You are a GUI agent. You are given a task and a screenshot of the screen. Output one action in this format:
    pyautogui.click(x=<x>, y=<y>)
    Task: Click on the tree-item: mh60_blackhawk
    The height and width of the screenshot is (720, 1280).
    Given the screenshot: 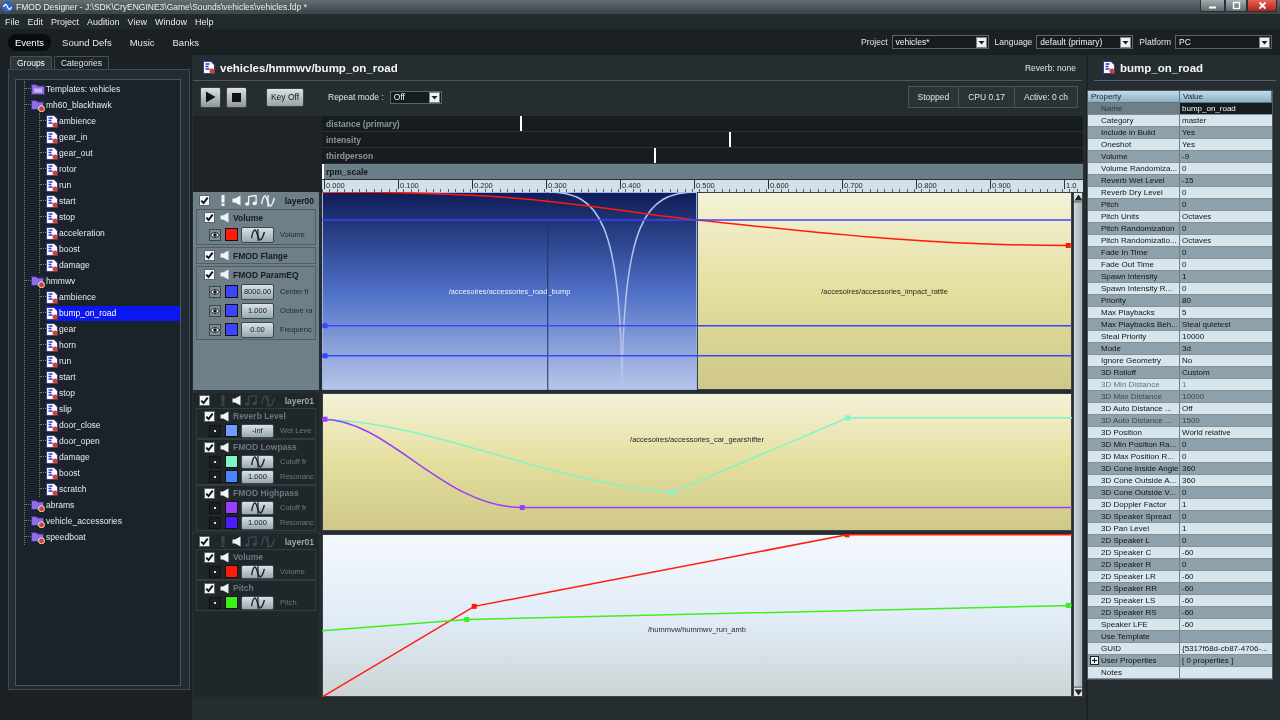 What is the action you would take?
    pyautogui.click(x=73, y=105)
    